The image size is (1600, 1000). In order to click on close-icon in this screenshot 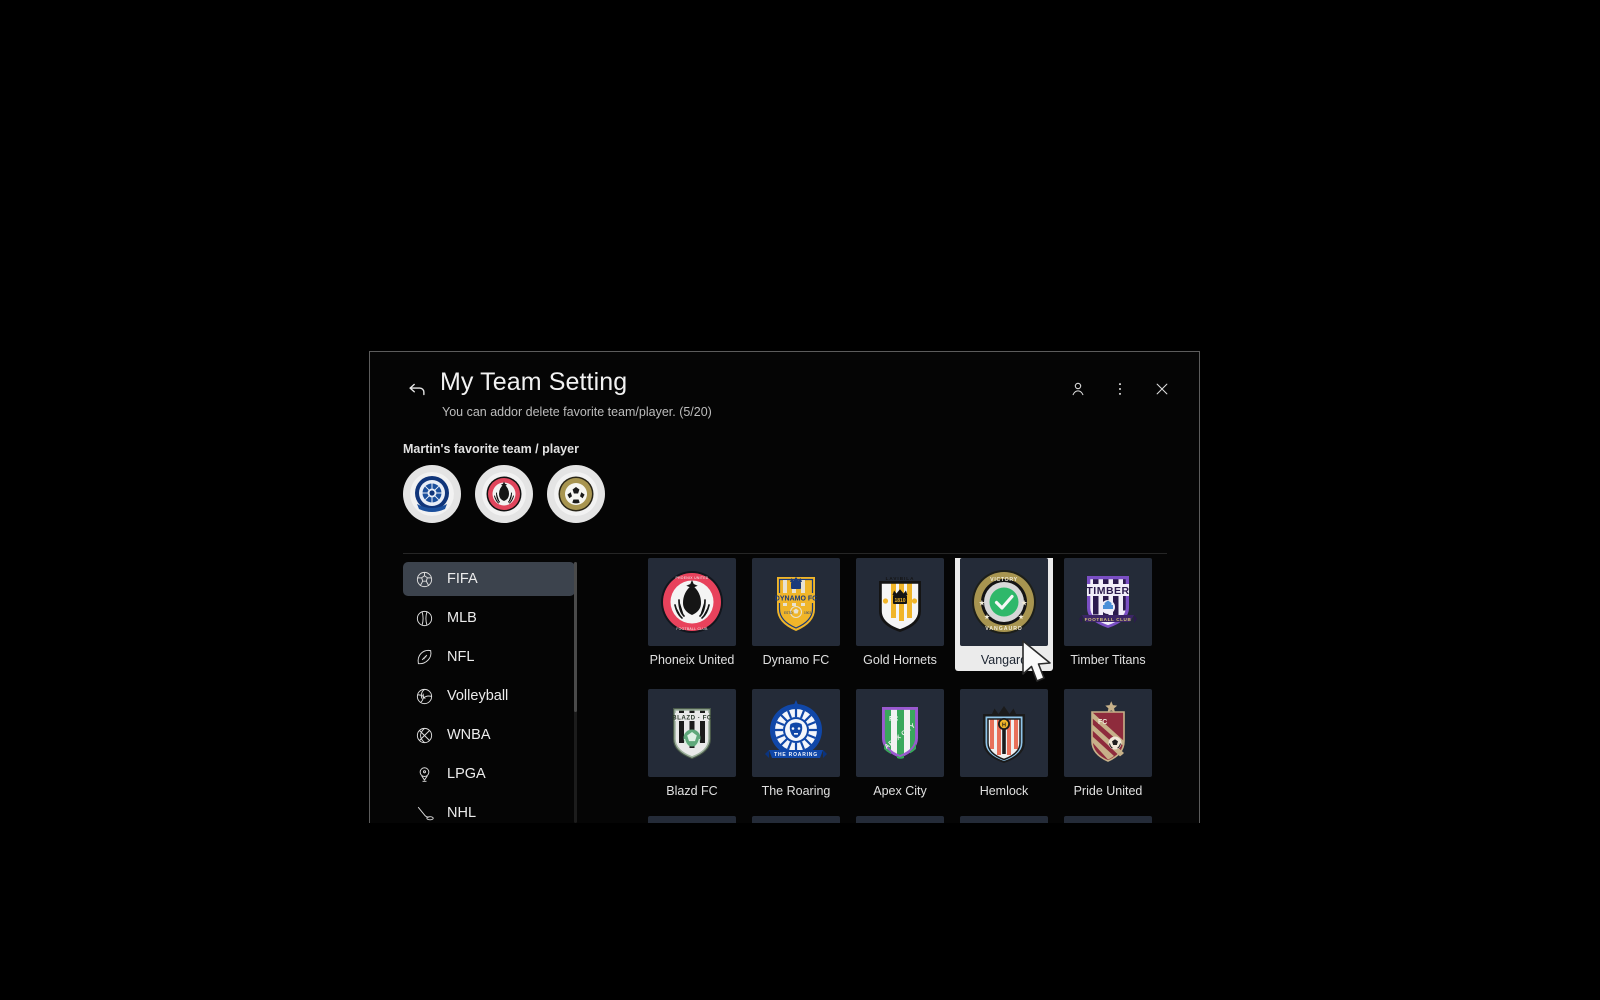, I will do `click(1162, 389)`.